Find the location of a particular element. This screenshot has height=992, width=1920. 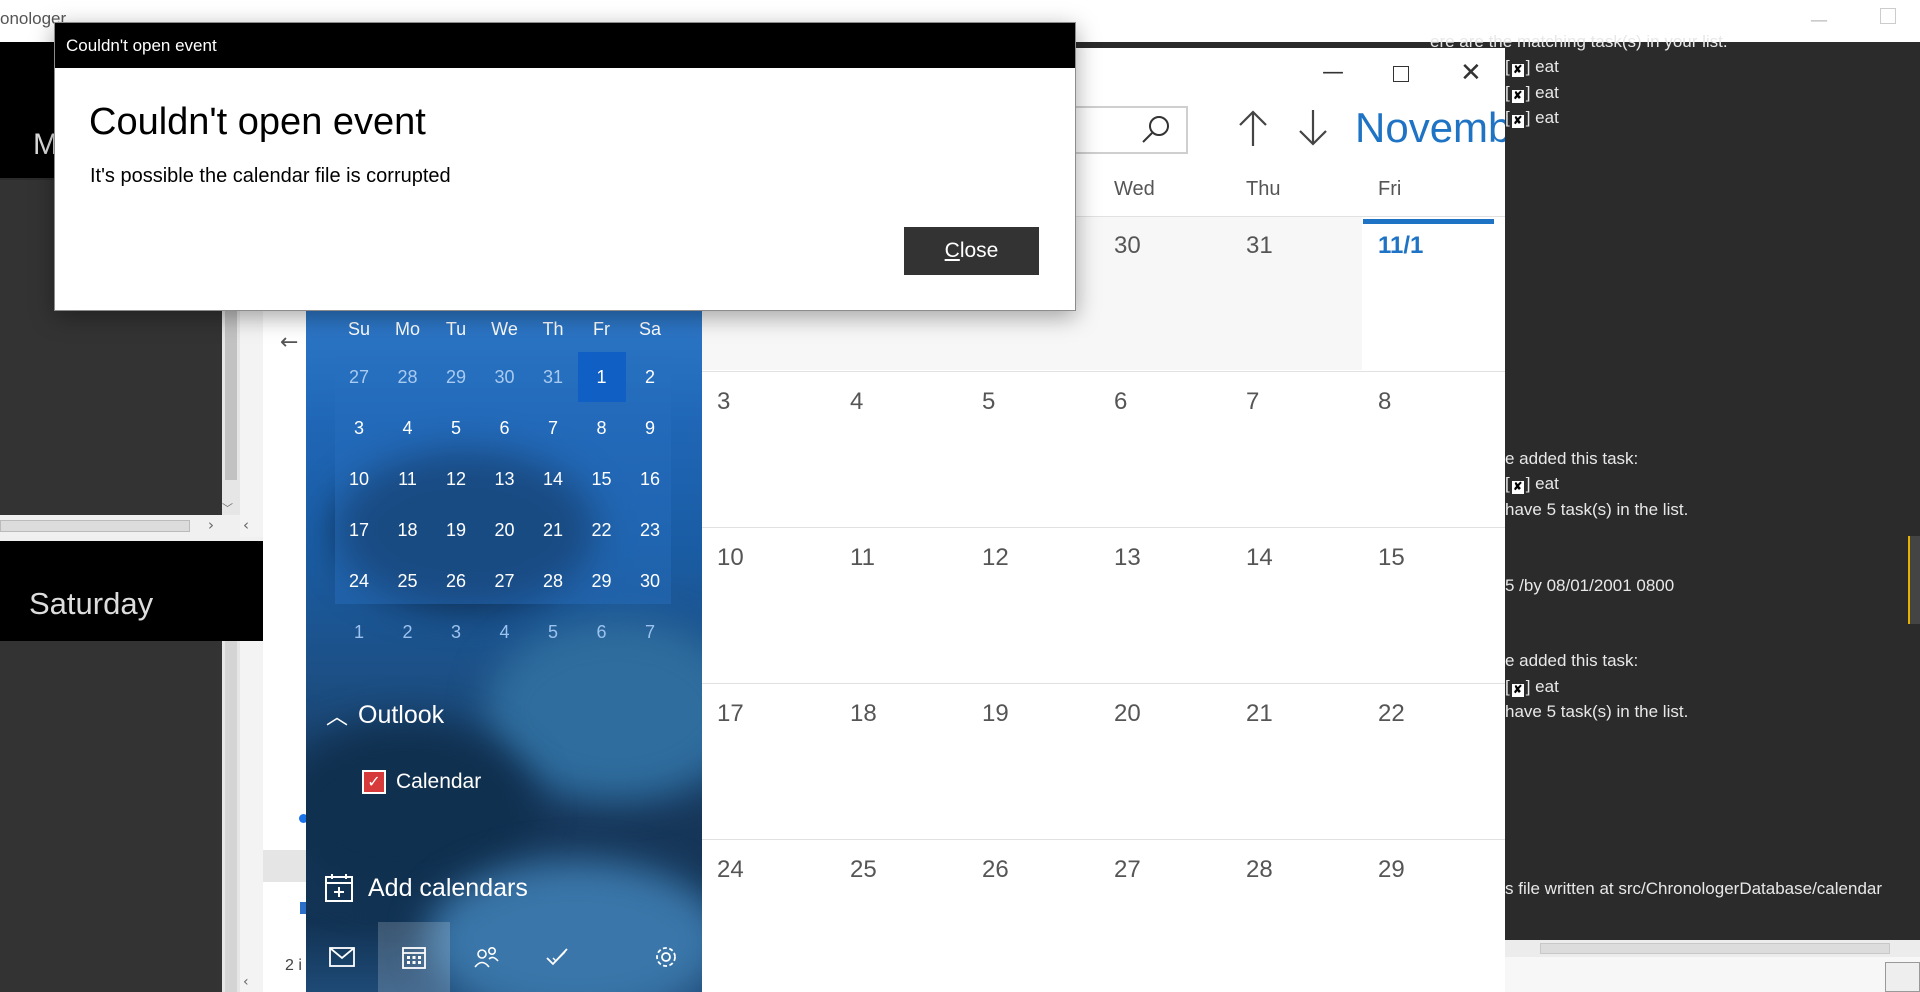

console-hscroll-thumb is located at coordinates (1715, 948).